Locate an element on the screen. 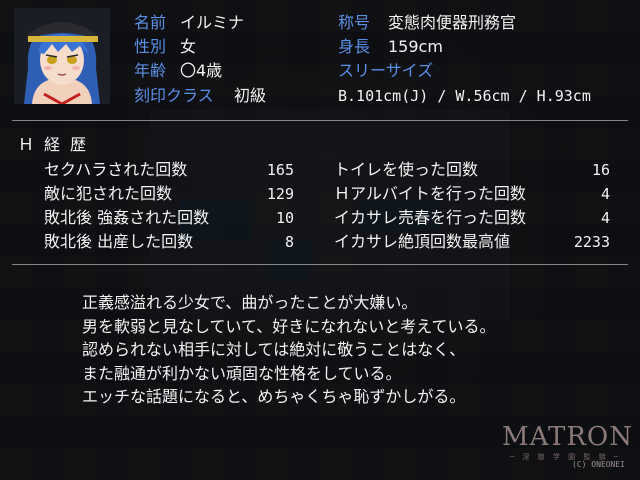 Image resolution: width=640 pixels, height=480 pixels. sizes-label: スリーサイズ is located at coordinates (386, 70).